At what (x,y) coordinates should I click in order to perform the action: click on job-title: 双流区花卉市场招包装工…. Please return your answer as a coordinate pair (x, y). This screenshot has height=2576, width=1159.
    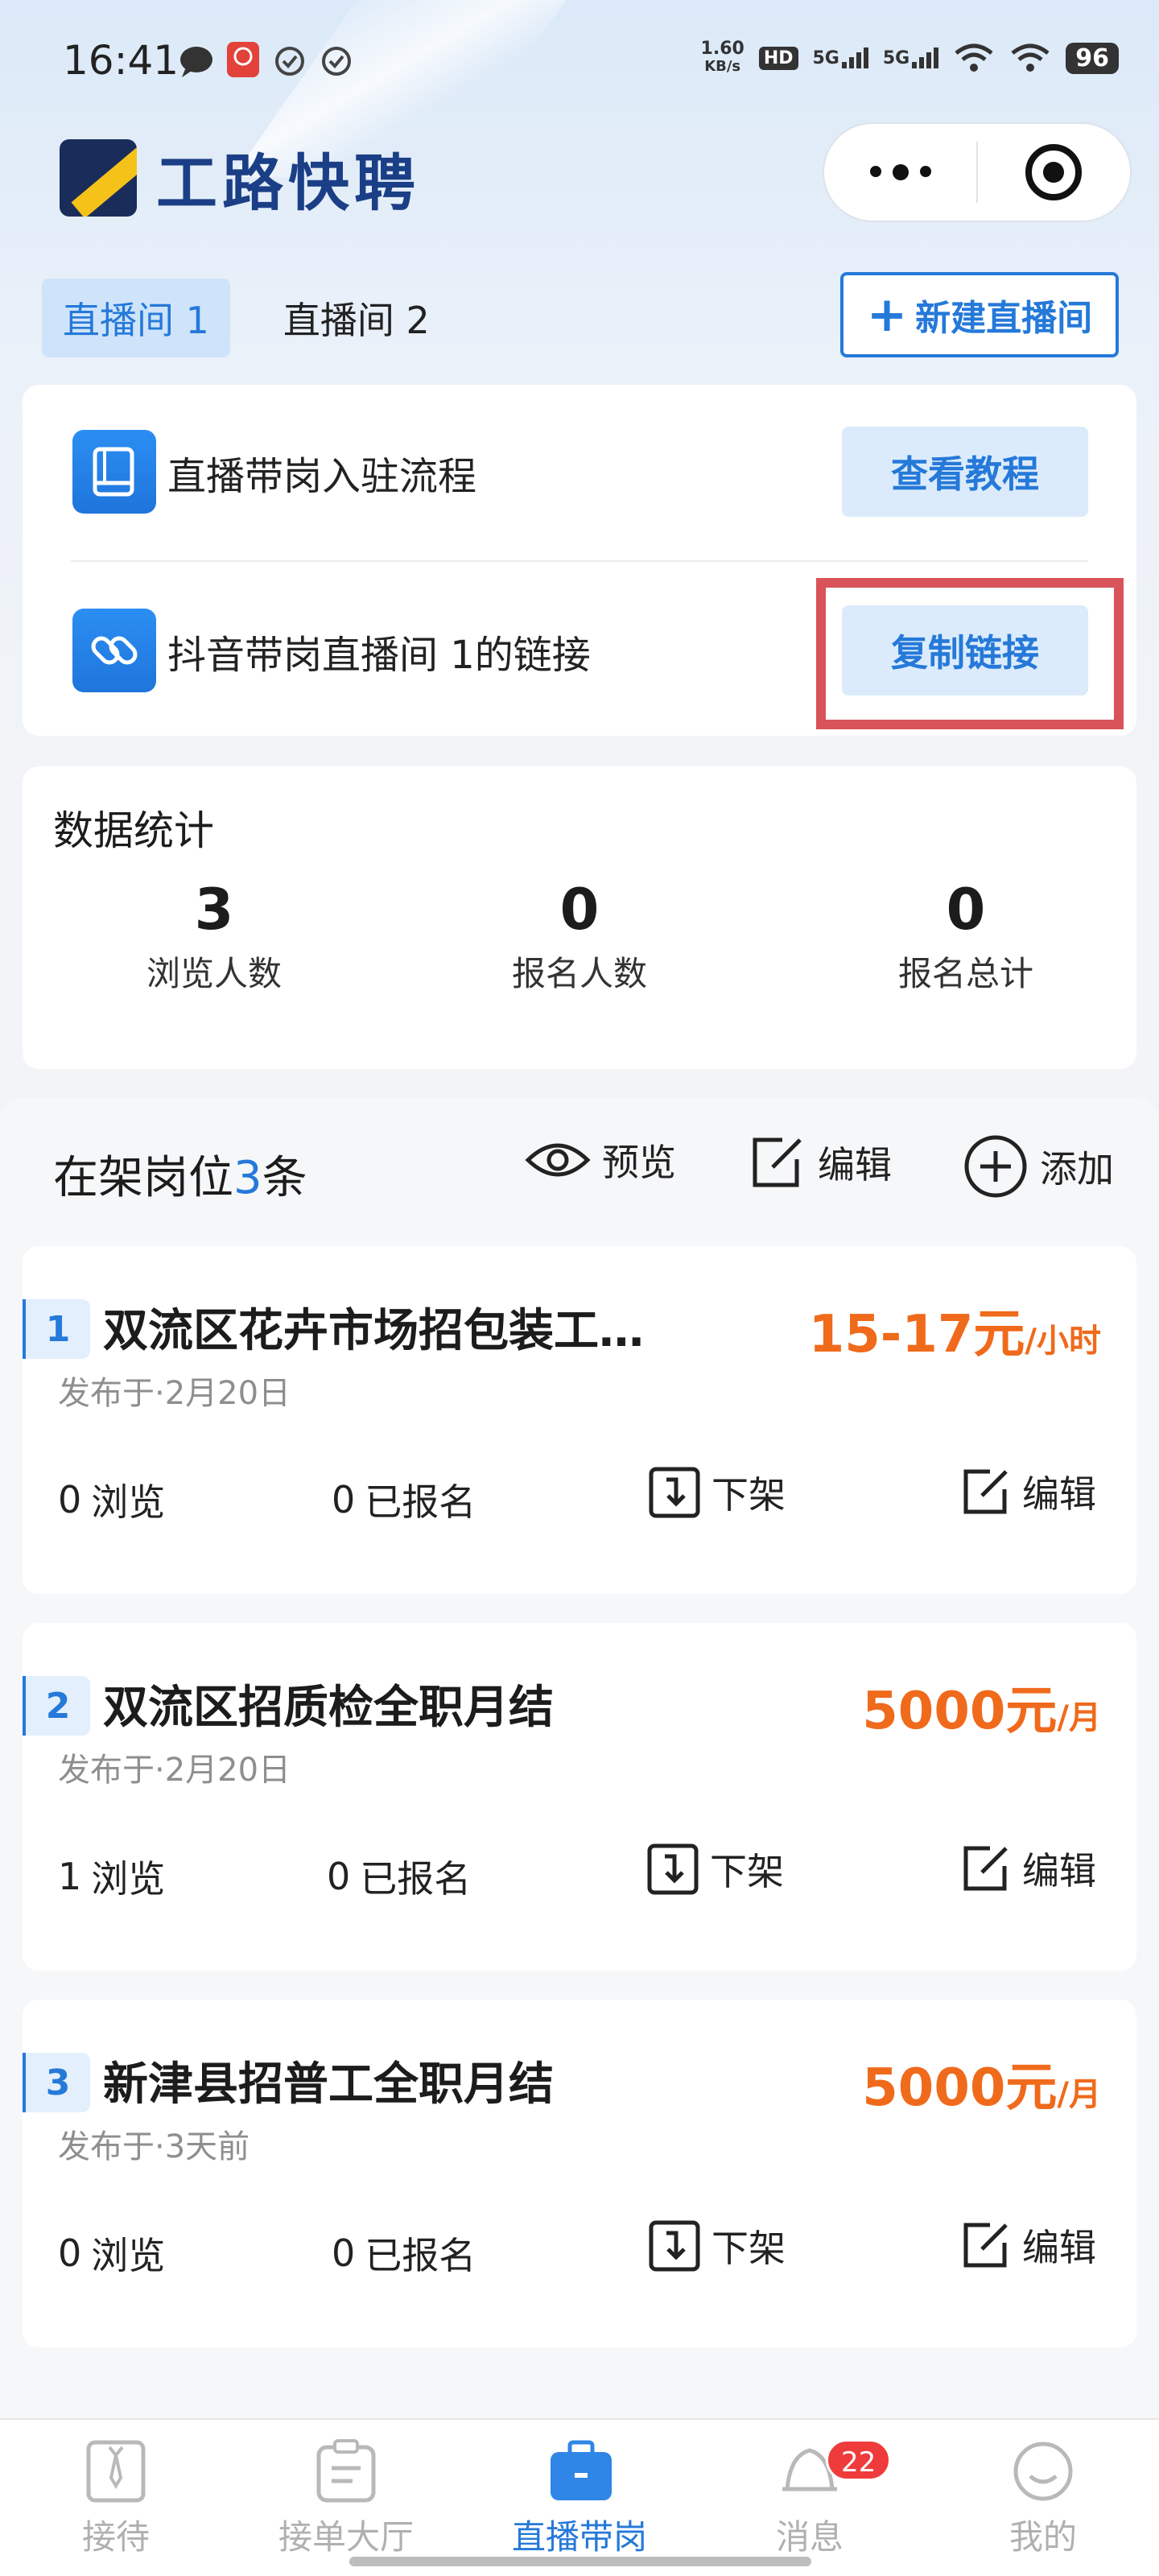
    Looking at the image, I should click on (373, 1331).